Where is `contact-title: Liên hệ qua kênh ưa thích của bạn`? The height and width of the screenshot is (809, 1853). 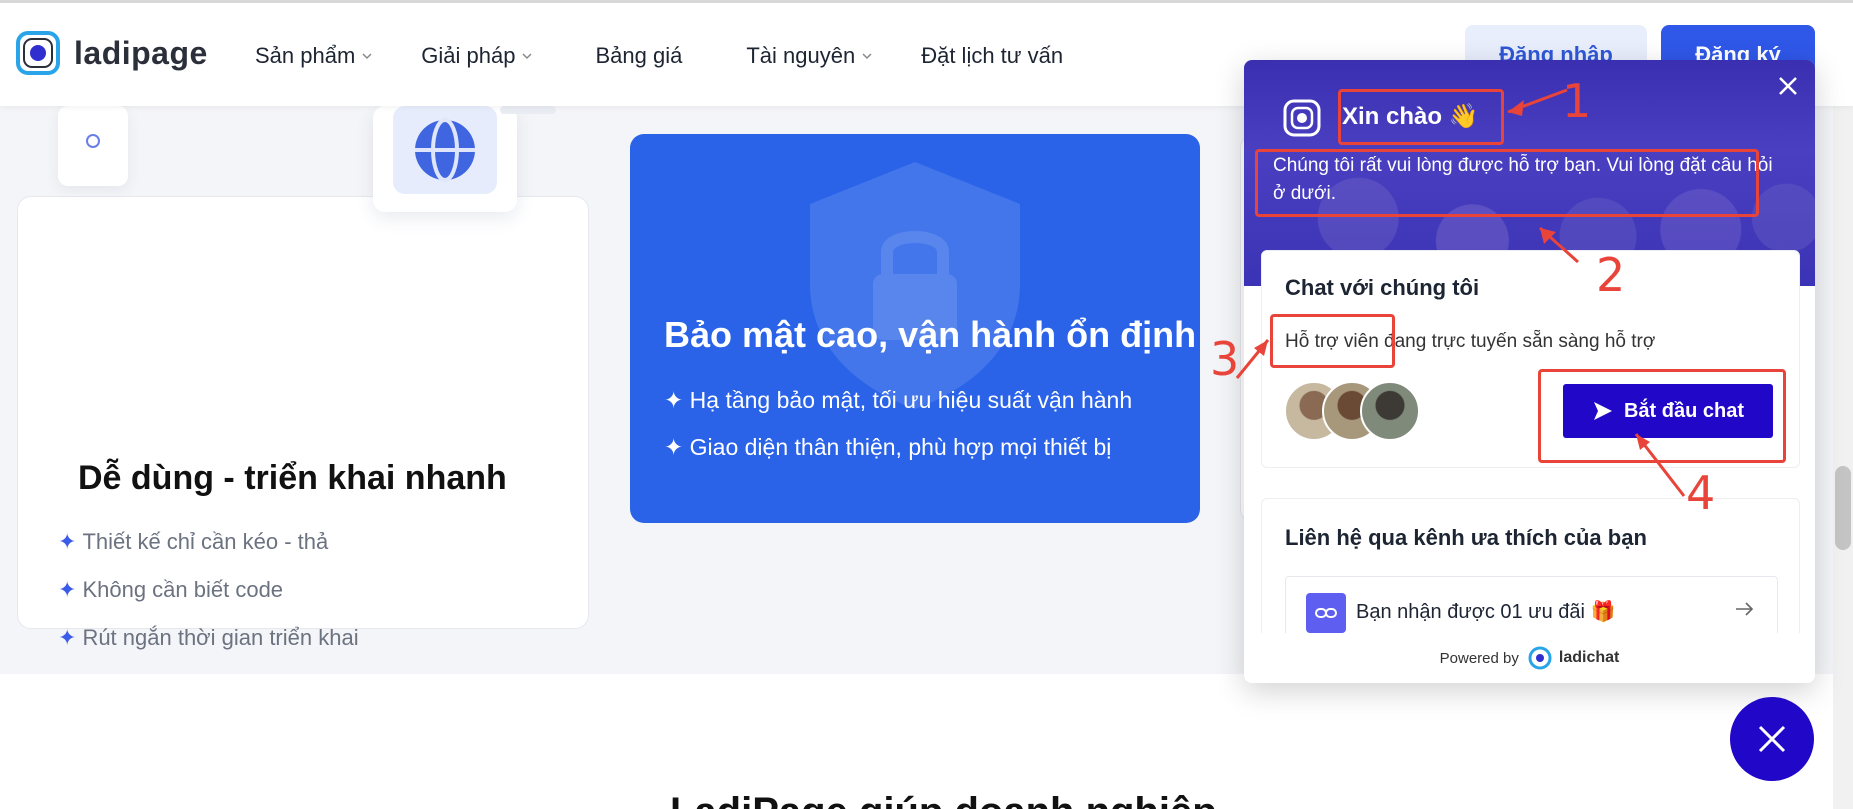
contact-title: Liên hệ qua kênh ưa thích của bạn is located at coordinates (1466, 537).